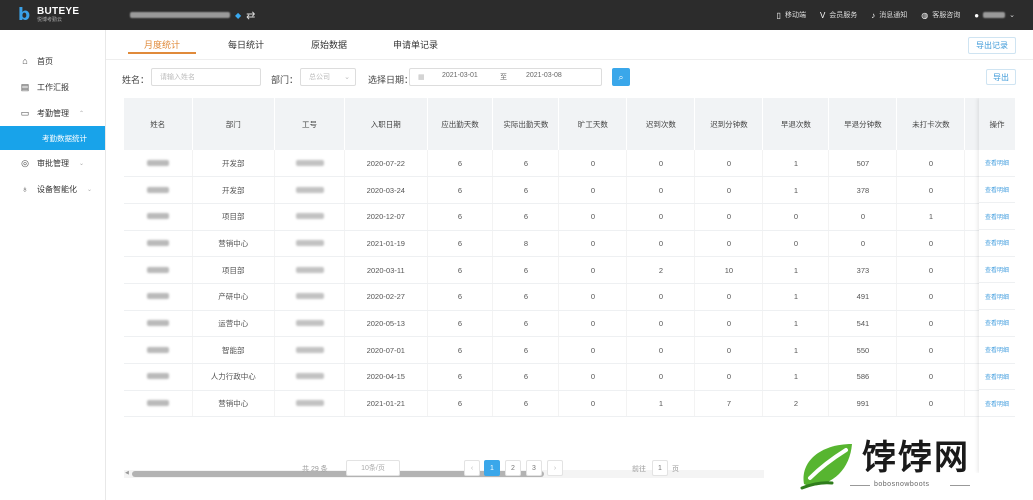 The width and height of the screenshot is (1033, 500). Describe the element at coordinates (250, 15) in the screenshot. I see `swap-icon: ⇄` at that location.